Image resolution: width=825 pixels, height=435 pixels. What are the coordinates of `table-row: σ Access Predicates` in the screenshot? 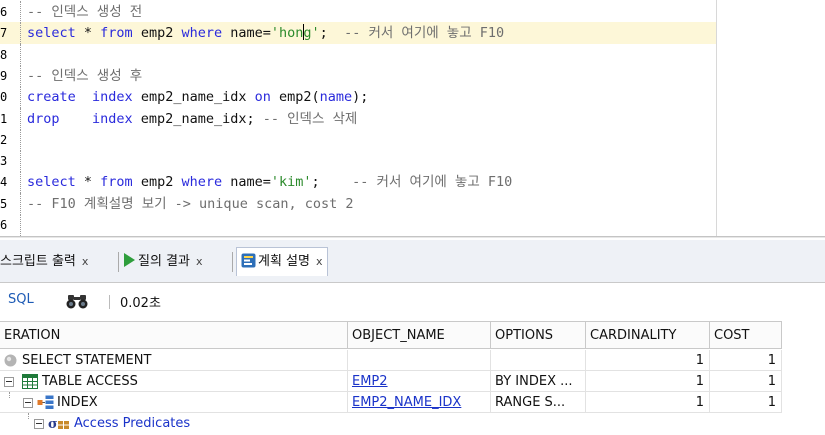 It's located at (412, 423).